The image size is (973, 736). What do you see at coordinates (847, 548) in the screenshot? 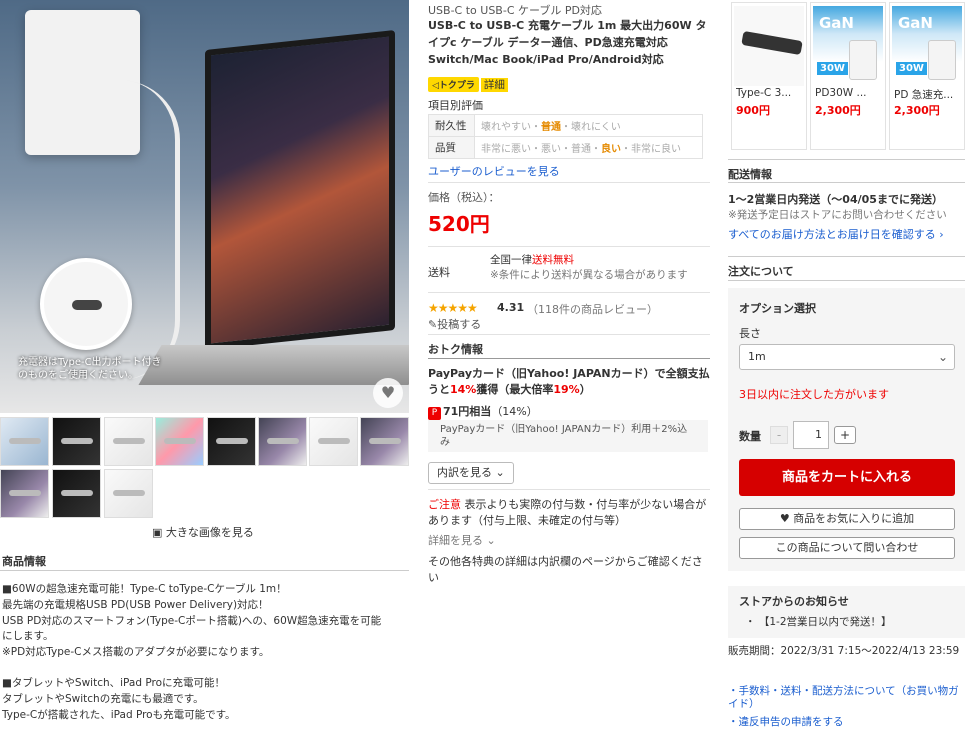
I see `inquiry-button: この商品について問い合わせ` at bounding box center [847, 548].